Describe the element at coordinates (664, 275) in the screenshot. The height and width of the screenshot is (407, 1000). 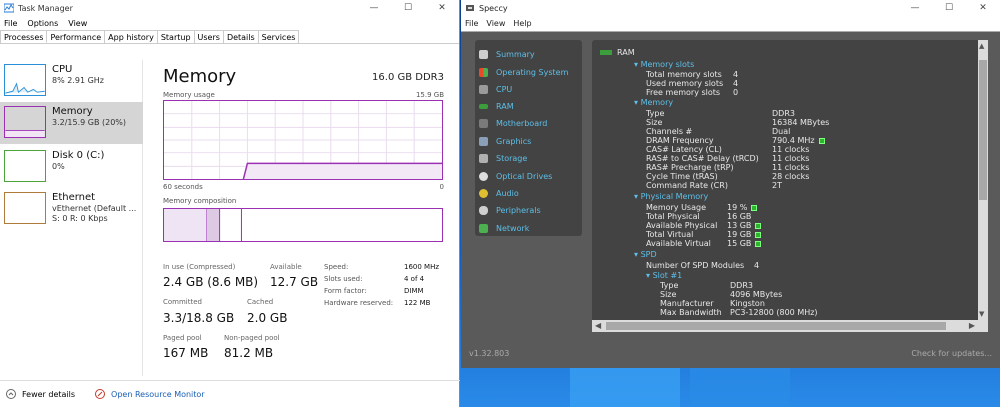
I see `slot1-heading: ▾ Slot #1` at that location.